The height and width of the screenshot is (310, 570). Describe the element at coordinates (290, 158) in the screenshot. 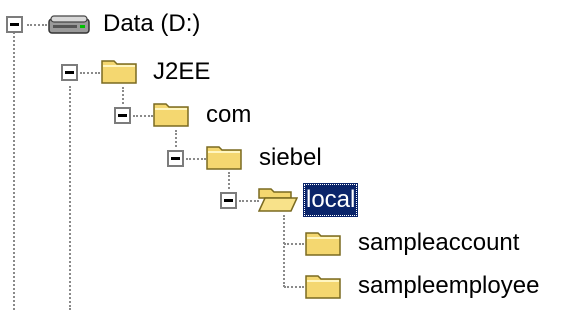

I see `tree-item-siebel: siebel` at that location.